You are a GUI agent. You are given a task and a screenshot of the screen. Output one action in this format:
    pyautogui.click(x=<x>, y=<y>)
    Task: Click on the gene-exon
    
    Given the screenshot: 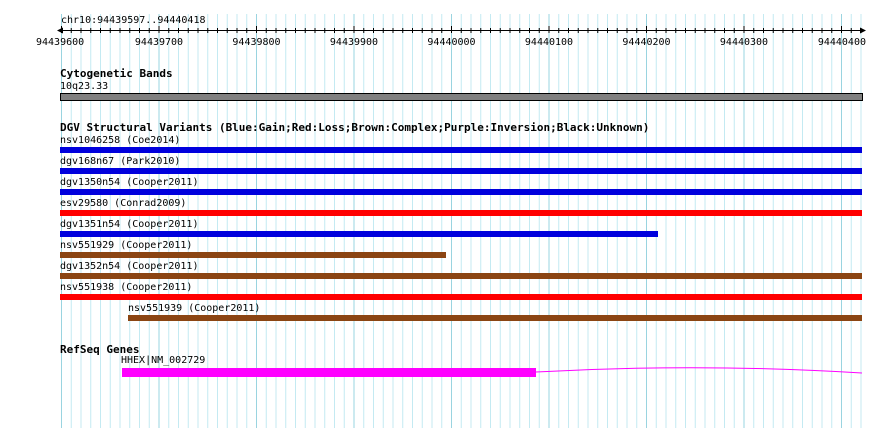 What is the action you would take?
    pyautogui.click(x=329, y=372)
    